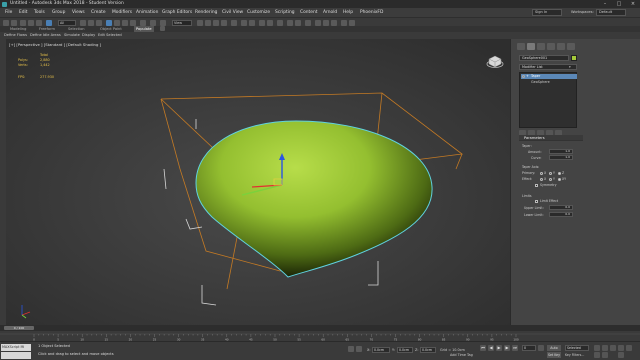  What do you see at coordinates (110, 35) in the screenshot?
I see `edit-selected-button: Edit Selected` at bounding box center [110, 35].